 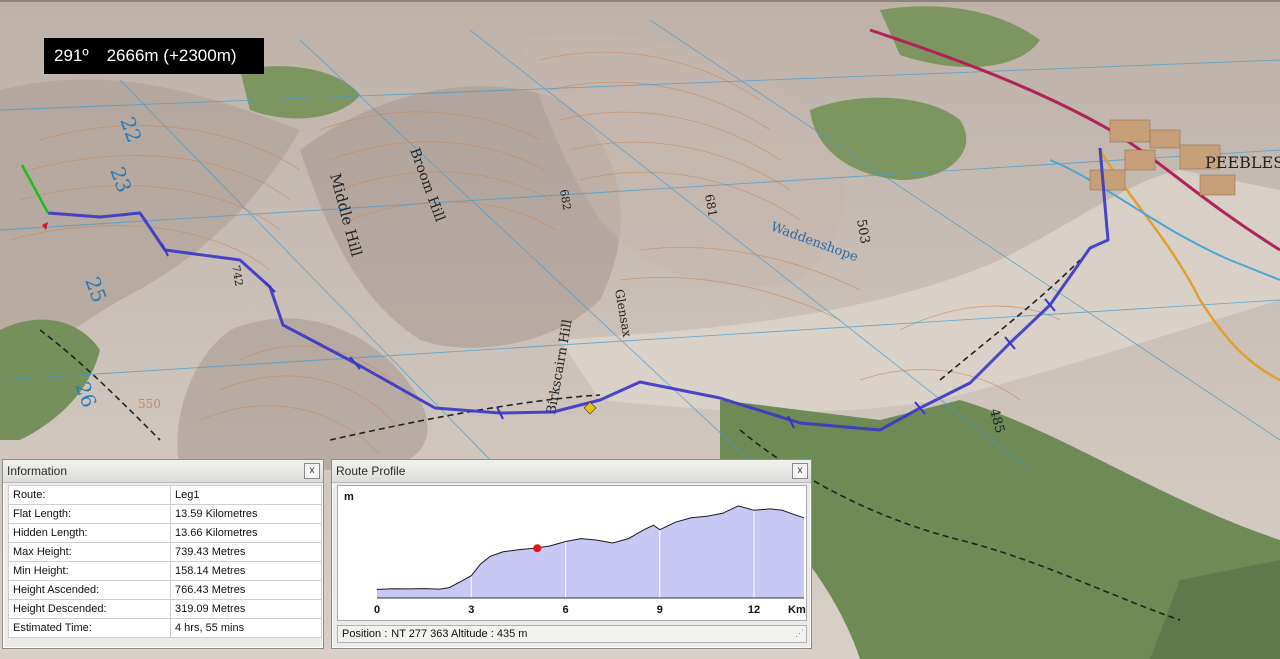 I want to click on info-key: Height Descended:, so click(x=89, y=609).